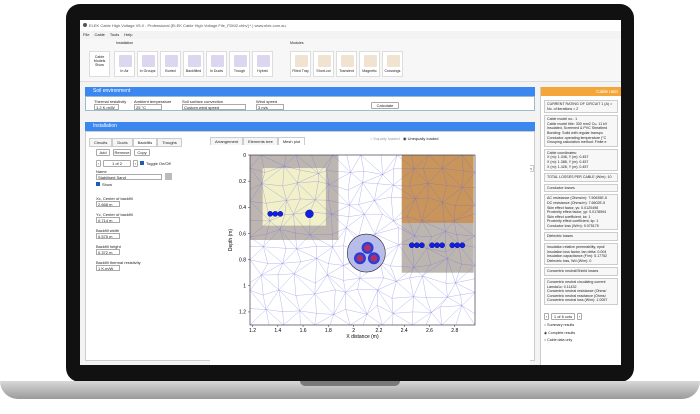 Image resolution: width=700 pixels, height=414 pixels. I want to click on wind-speed-input: 3 m/s, so click(270, 107).